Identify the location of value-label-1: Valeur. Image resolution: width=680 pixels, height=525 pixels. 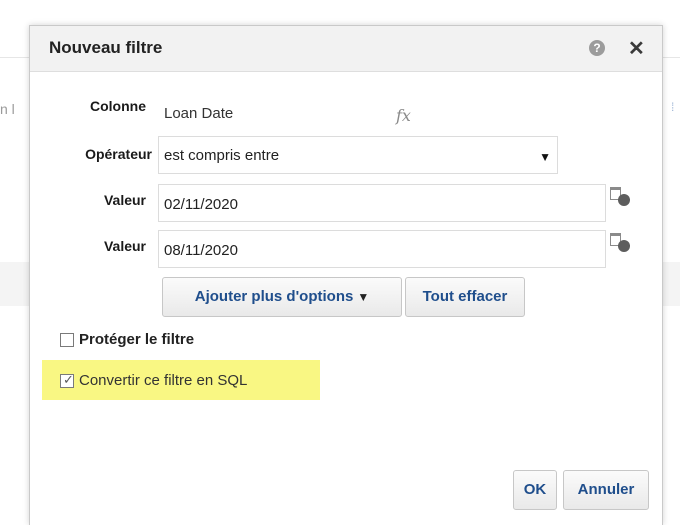
(124, 200).